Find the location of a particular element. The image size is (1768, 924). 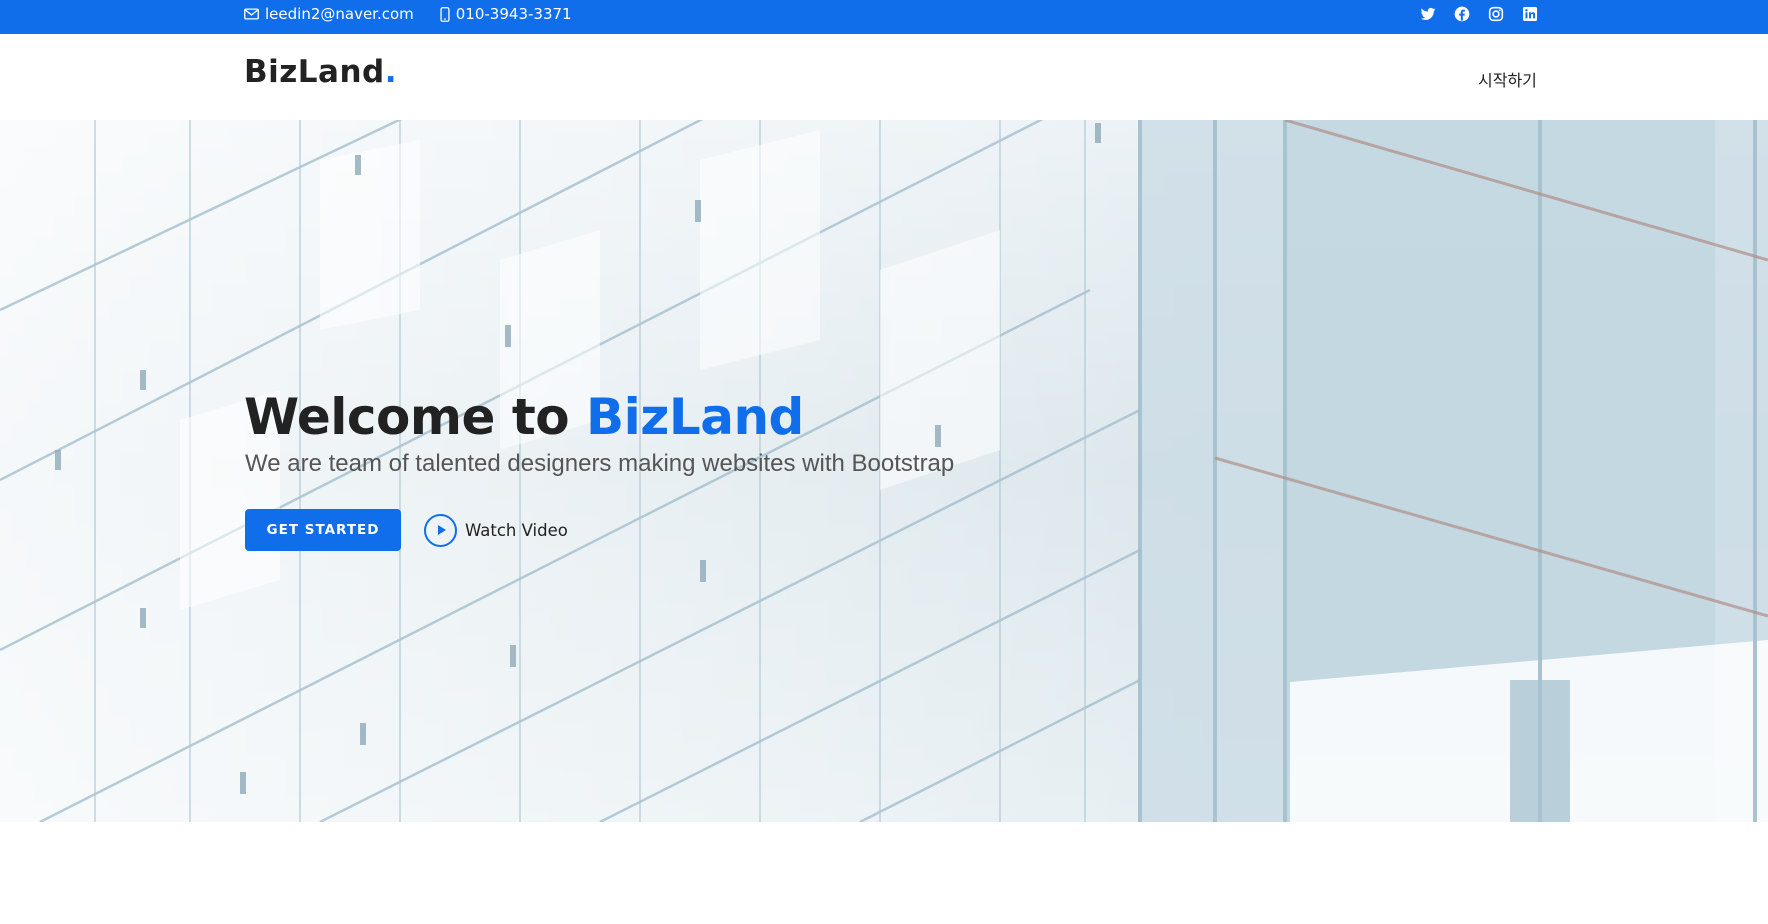

logo: BizLand. is located at coordinates (320, 72).